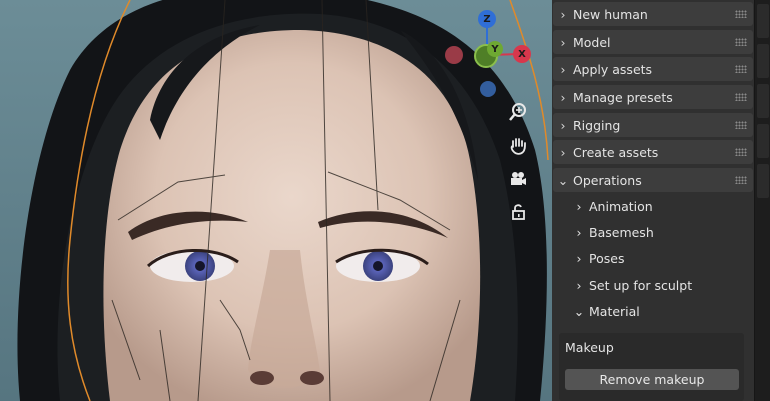  I want to click on gizmo-y-axis: Y, so click(495, 49).